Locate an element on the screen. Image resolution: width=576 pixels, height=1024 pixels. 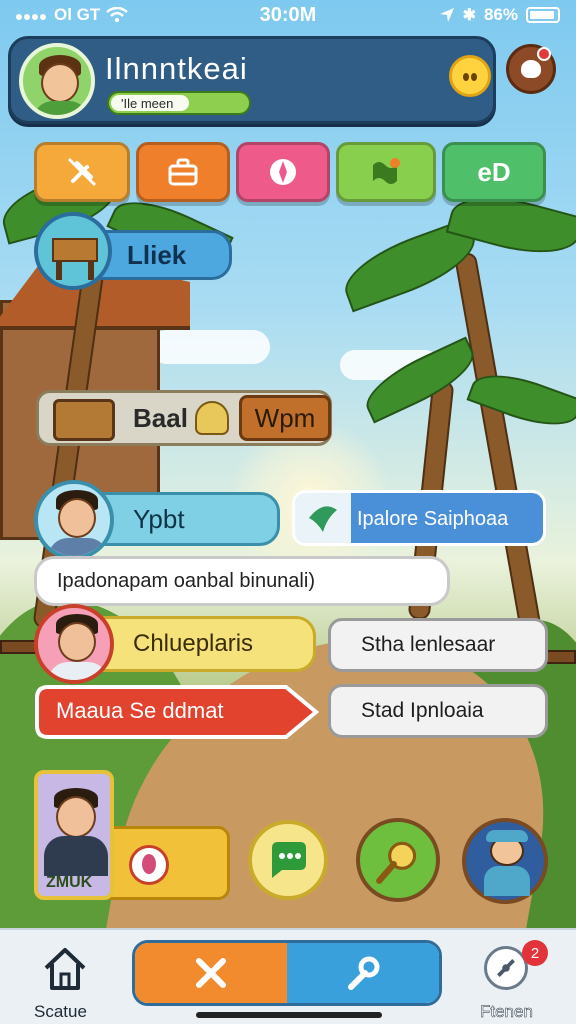
desk-icon is located at coordinates (73, 251).